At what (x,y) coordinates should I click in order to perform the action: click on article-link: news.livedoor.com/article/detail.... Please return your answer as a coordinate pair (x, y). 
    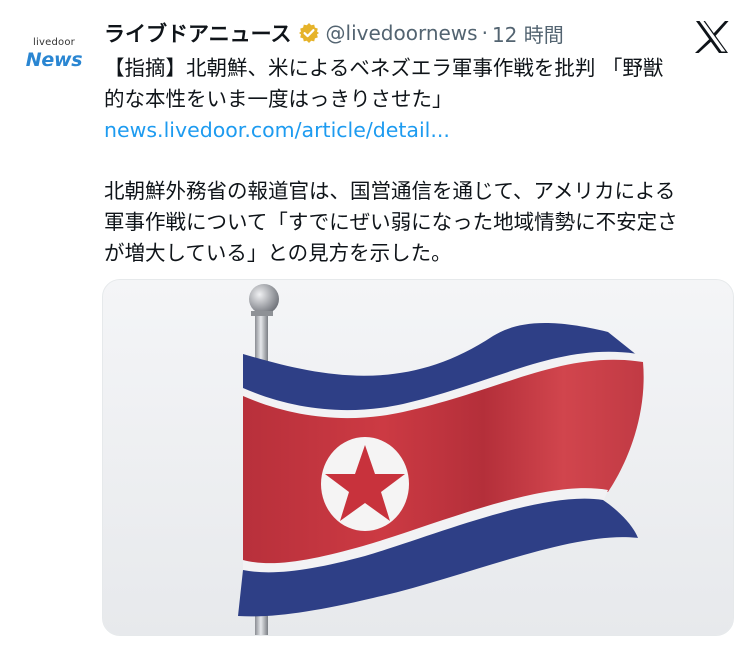
    Looking at the image, I should click on (277, 130).